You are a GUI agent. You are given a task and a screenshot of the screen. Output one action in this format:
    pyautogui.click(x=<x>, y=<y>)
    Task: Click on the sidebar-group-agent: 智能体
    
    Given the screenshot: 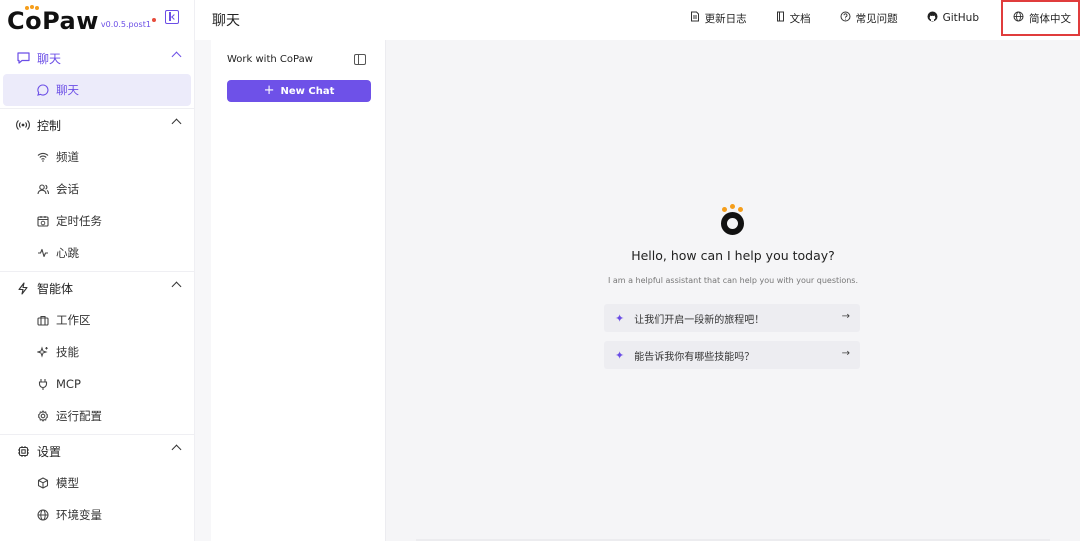 What is the action you would take?
    pyautogui.click(x=97, y=288)
    